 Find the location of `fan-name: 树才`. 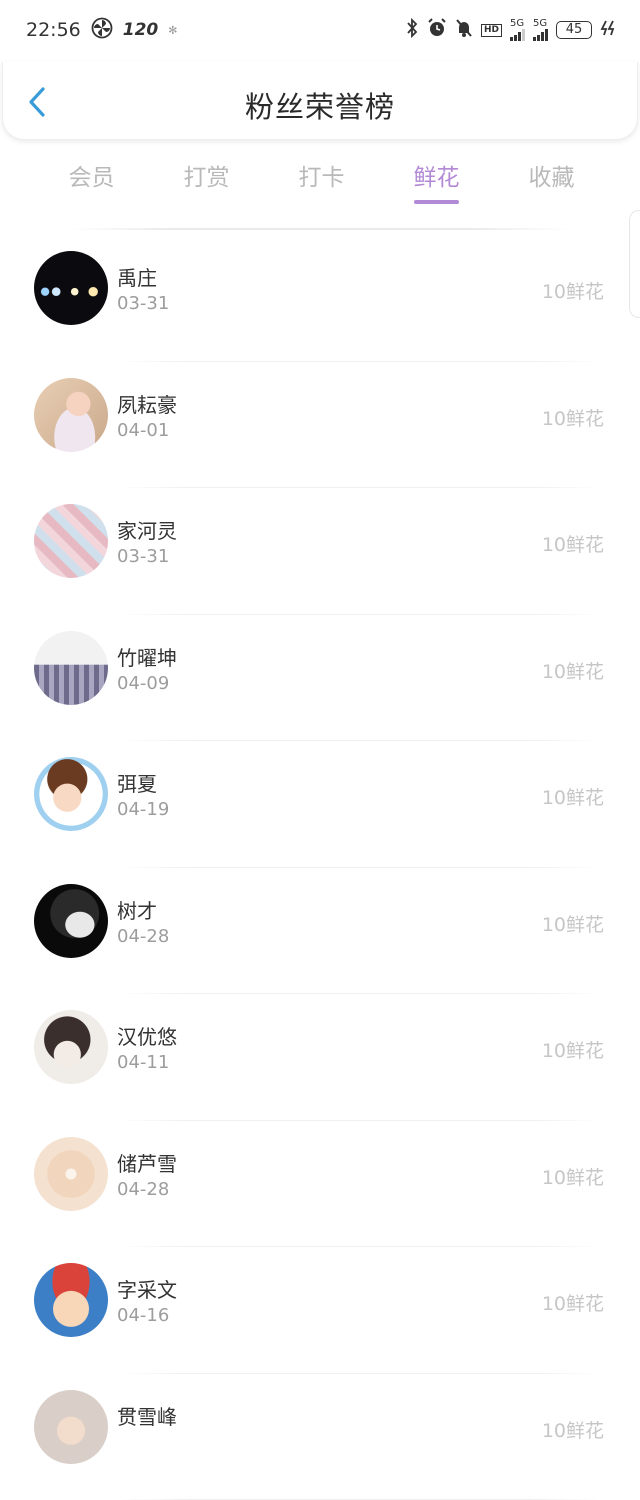

fan-name: 树才 is located at coordinates (137, 909).